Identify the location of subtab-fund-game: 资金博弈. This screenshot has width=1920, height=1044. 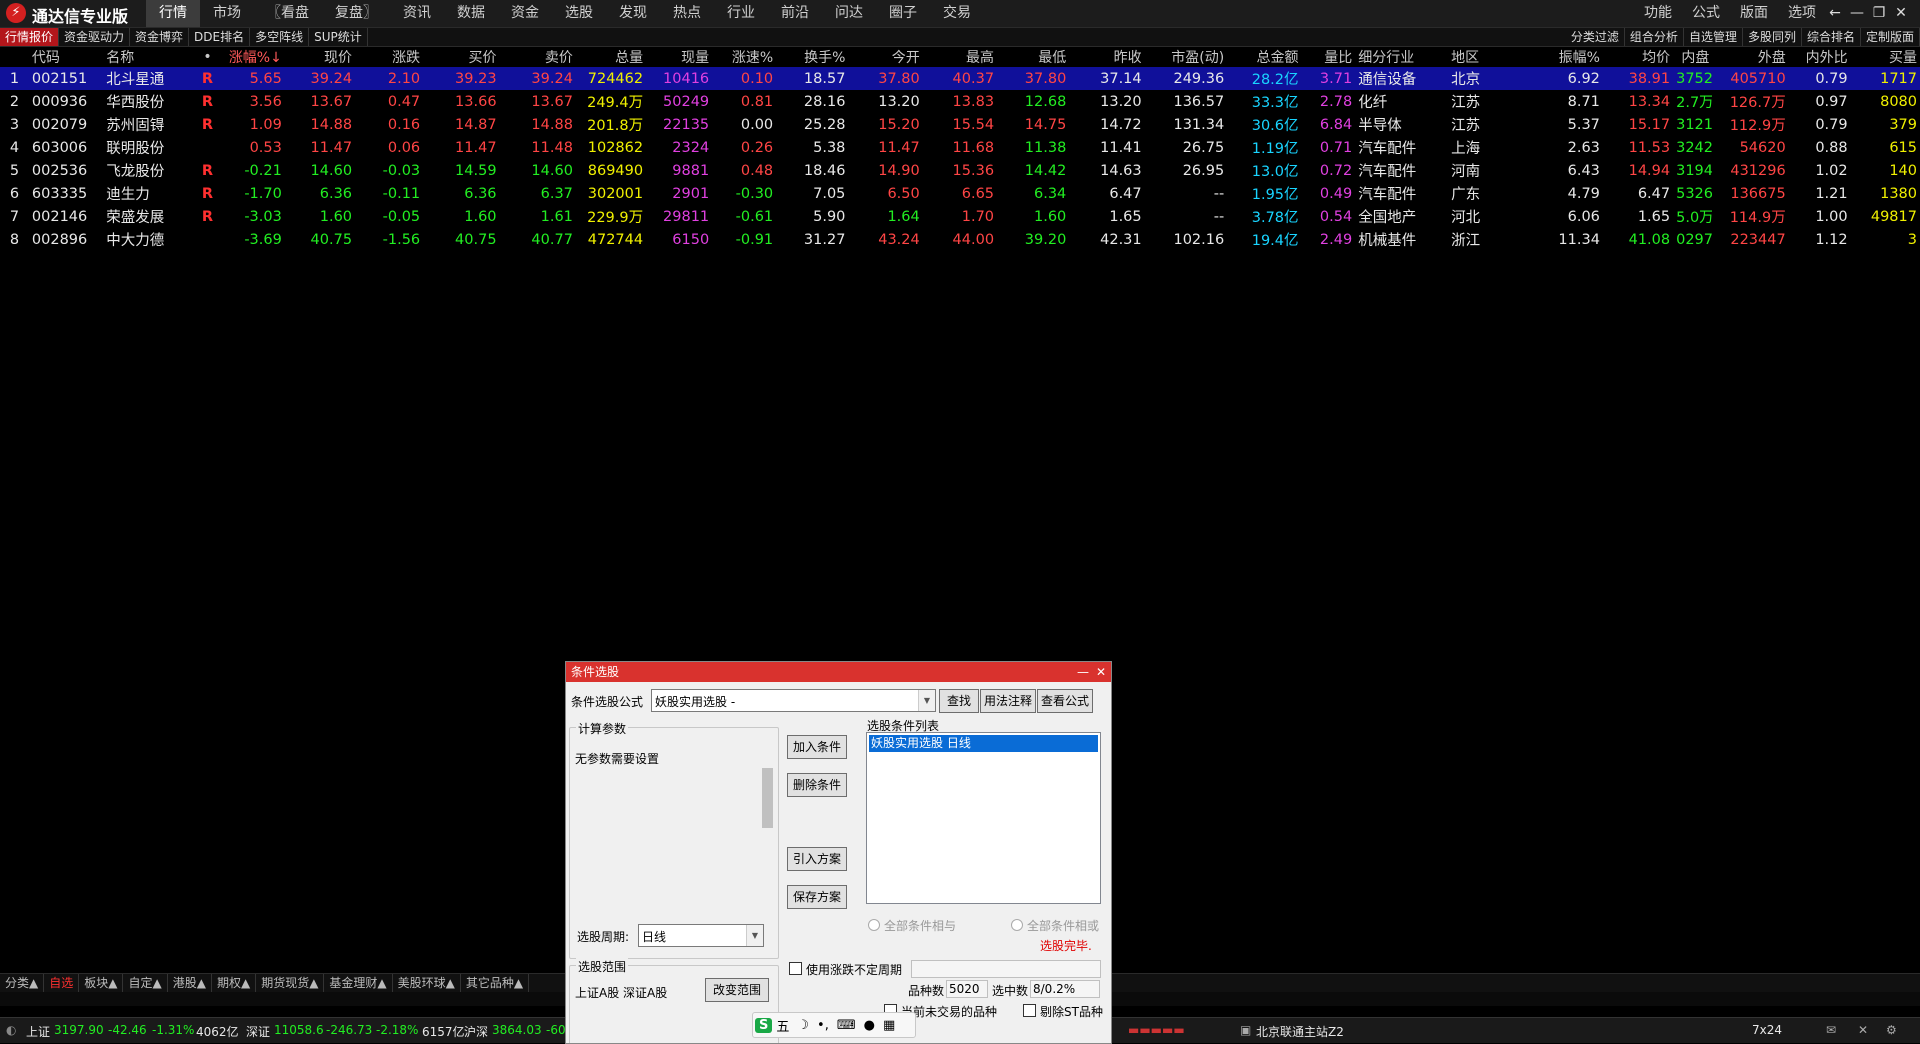
(160, 37).